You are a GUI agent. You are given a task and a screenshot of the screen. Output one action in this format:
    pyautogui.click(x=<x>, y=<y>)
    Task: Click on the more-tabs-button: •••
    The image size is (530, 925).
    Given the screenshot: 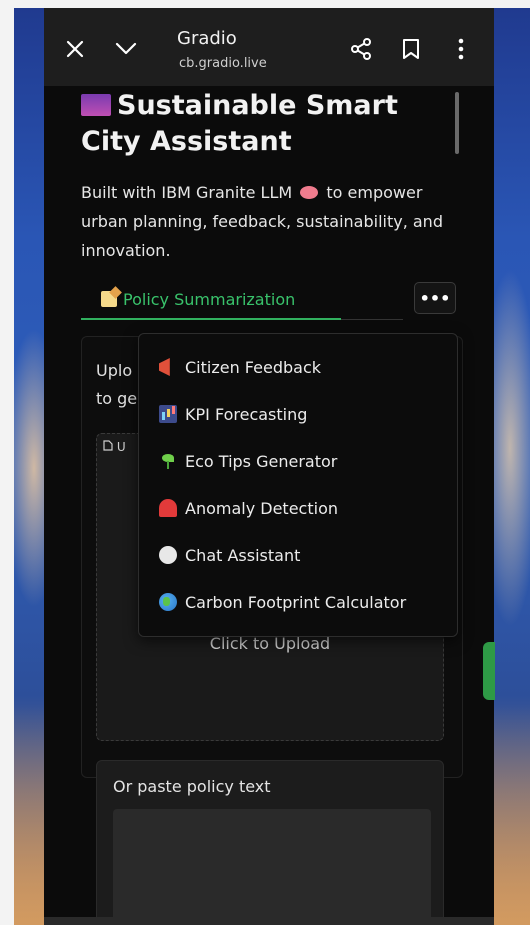 What is the action you would take?
    pyautogui.click(x=435, y=298)
    